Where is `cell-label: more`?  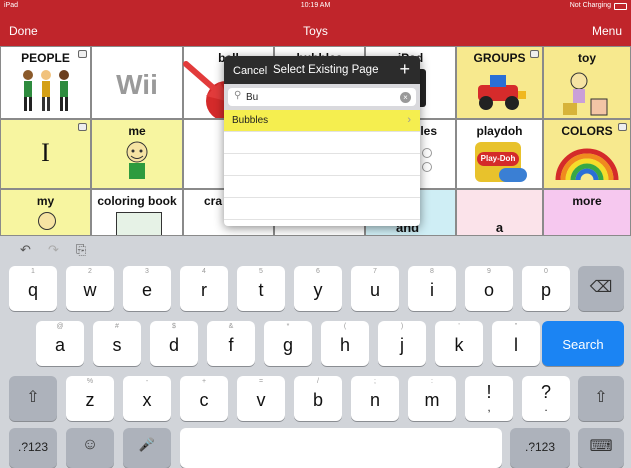 cell-label: more is located at coordinates (587, 201).